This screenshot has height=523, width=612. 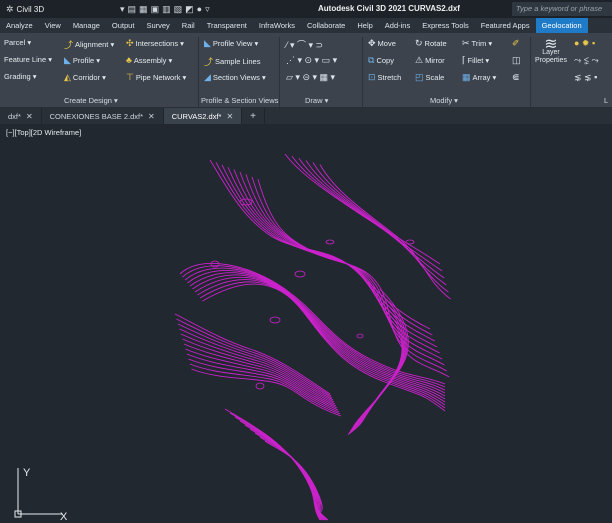 What do you see at coordinates (586, 60) in the screenshot?
I see `layer-match-button: ⤳ ⋦ ⤳` at bounding box center [586, 60].